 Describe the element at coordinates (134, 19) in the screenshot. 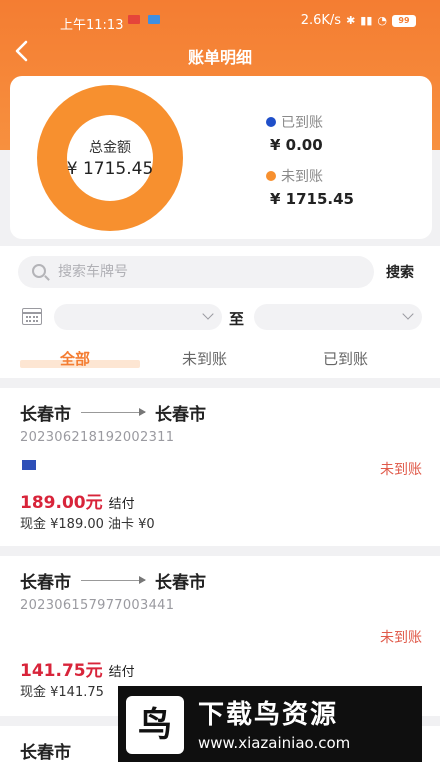

I see `mail-notification-icon` at that location.